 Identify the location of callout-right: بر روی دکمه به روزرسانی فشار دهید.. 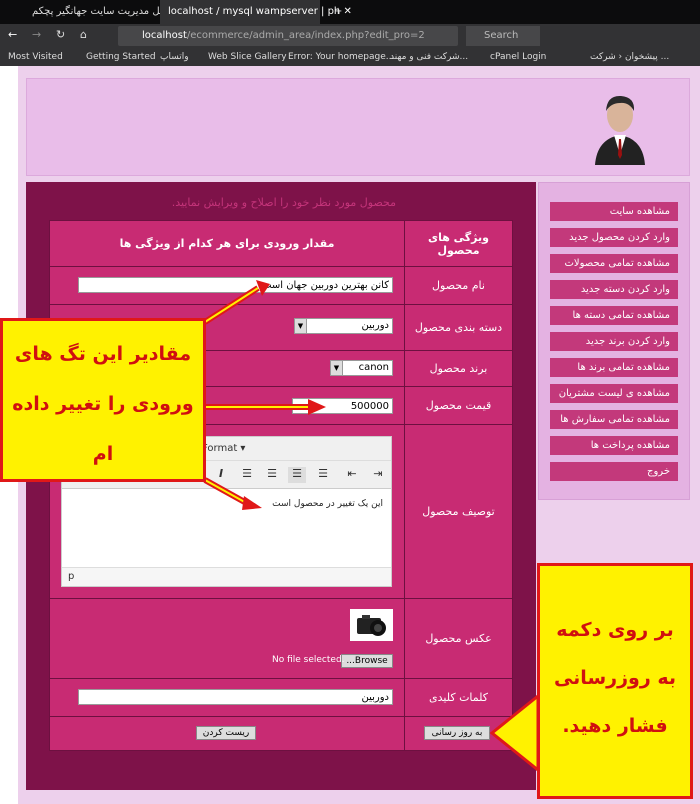
(615, 681).